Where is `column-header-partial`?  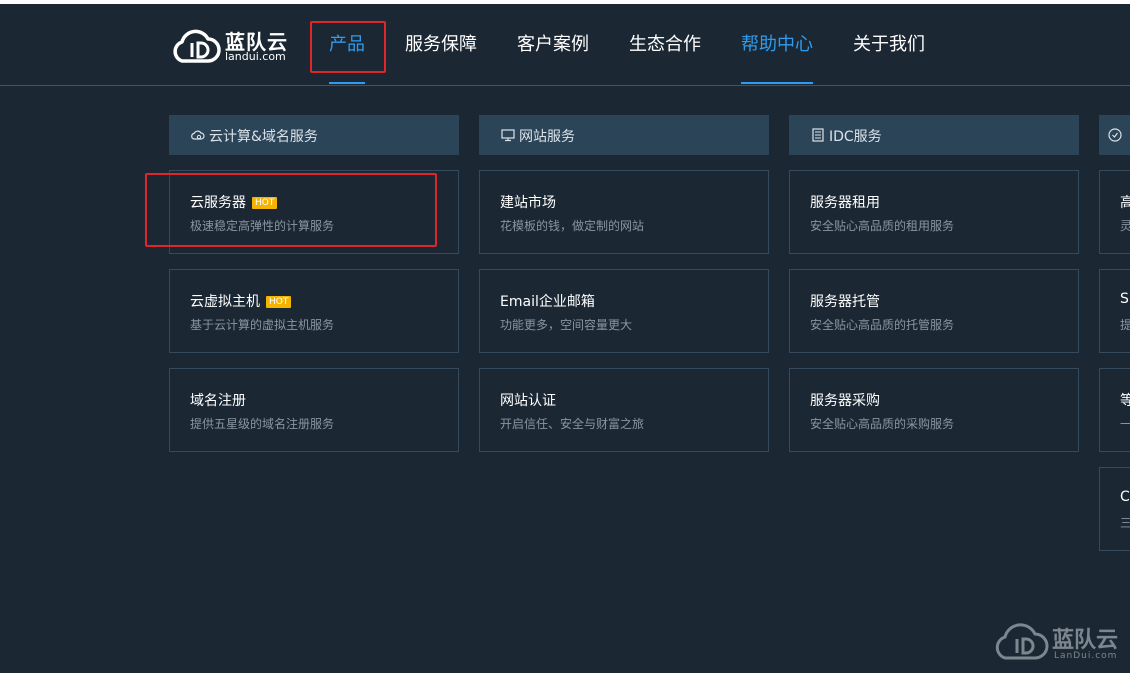 column-header-partial is located at coordinates (1114, 135).